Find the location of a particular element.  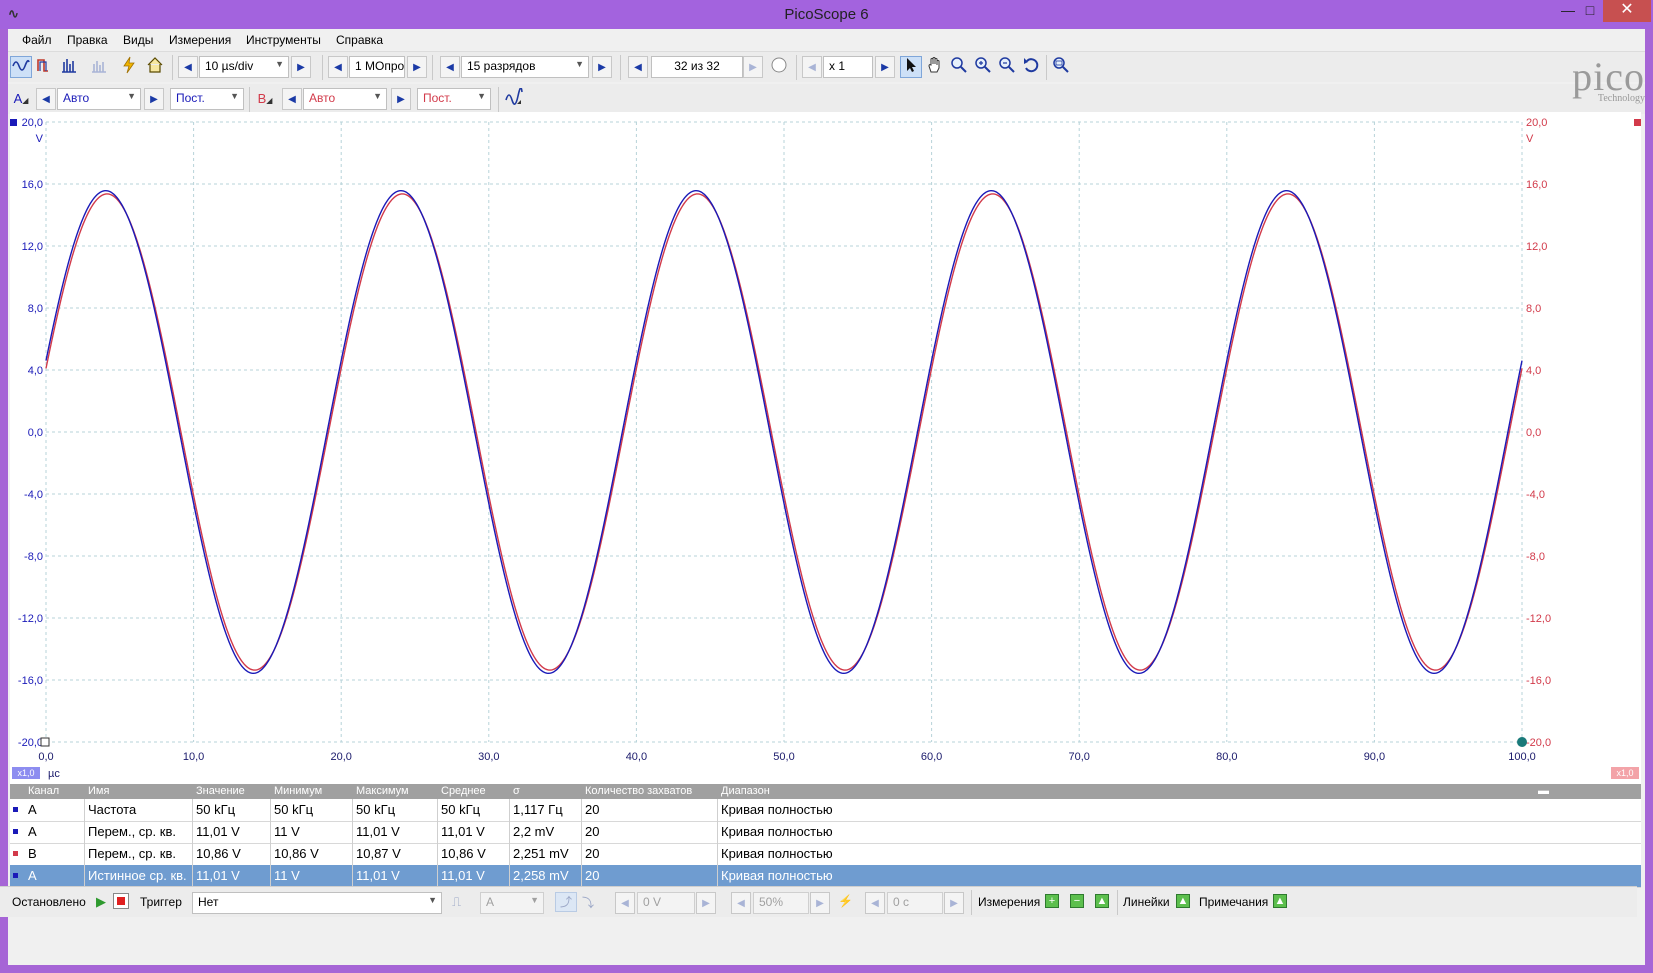

cell-average: 11,01 V is located at coordinates (463, 831).